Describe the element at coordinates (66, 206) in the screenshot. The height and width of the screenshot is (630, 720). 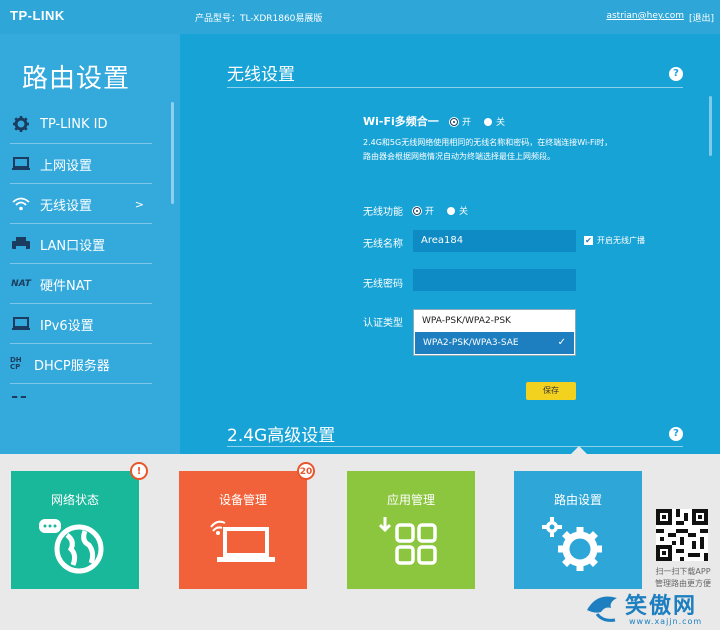
I see `sidebar-item-label: 无线设置` at that location.